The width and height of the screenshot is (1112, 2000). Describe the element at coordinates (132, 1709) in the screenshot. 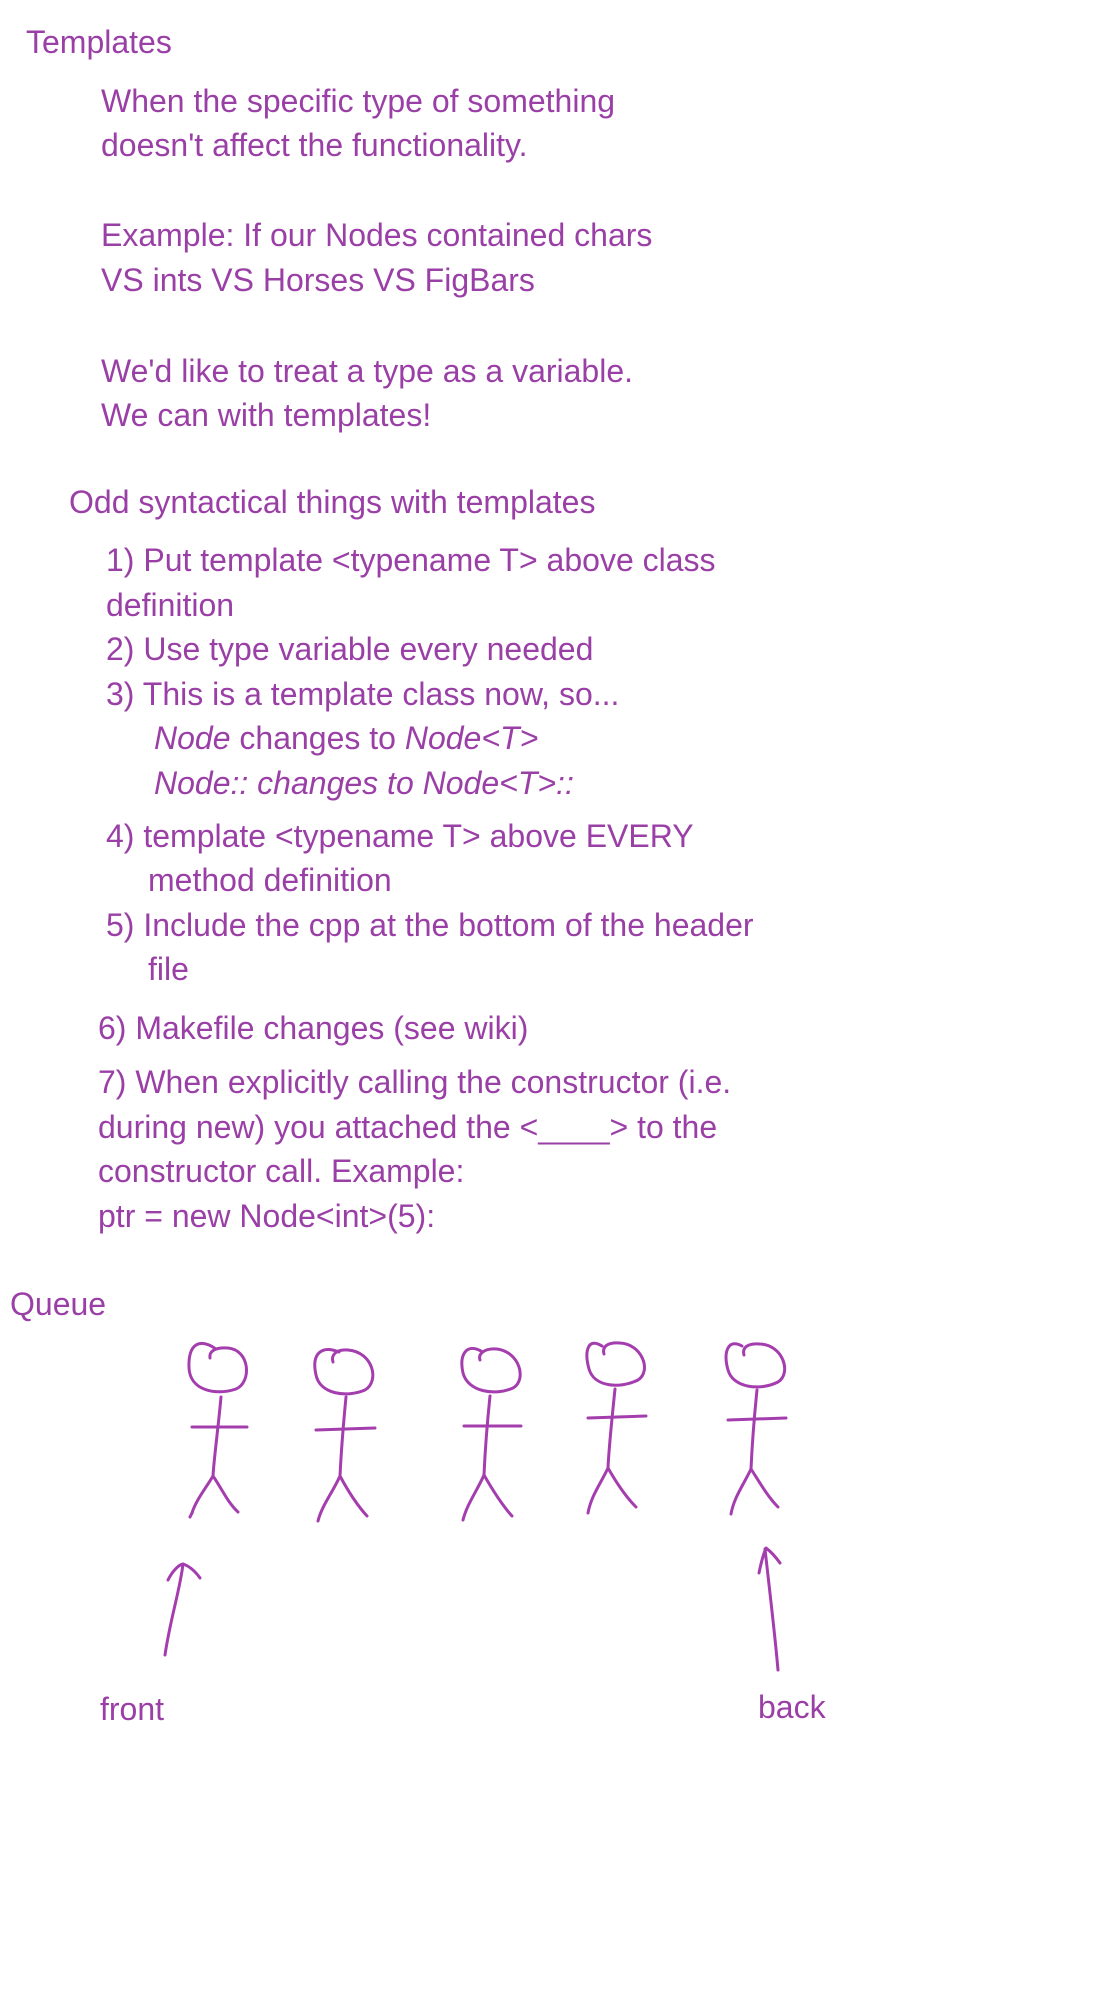

I see `front-label: front` at that location.